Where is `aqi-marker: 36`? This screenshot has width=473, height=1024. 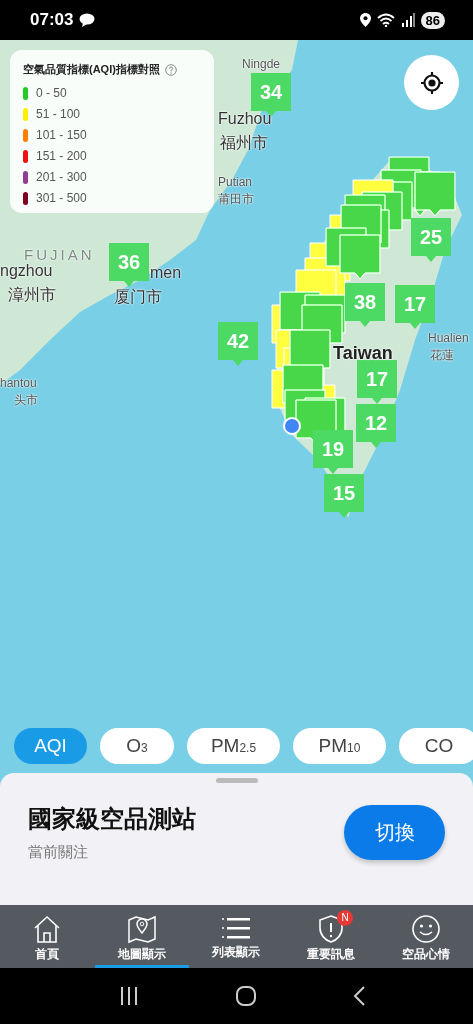
aqi-marker: 36 is located at coordinates (129, 265).